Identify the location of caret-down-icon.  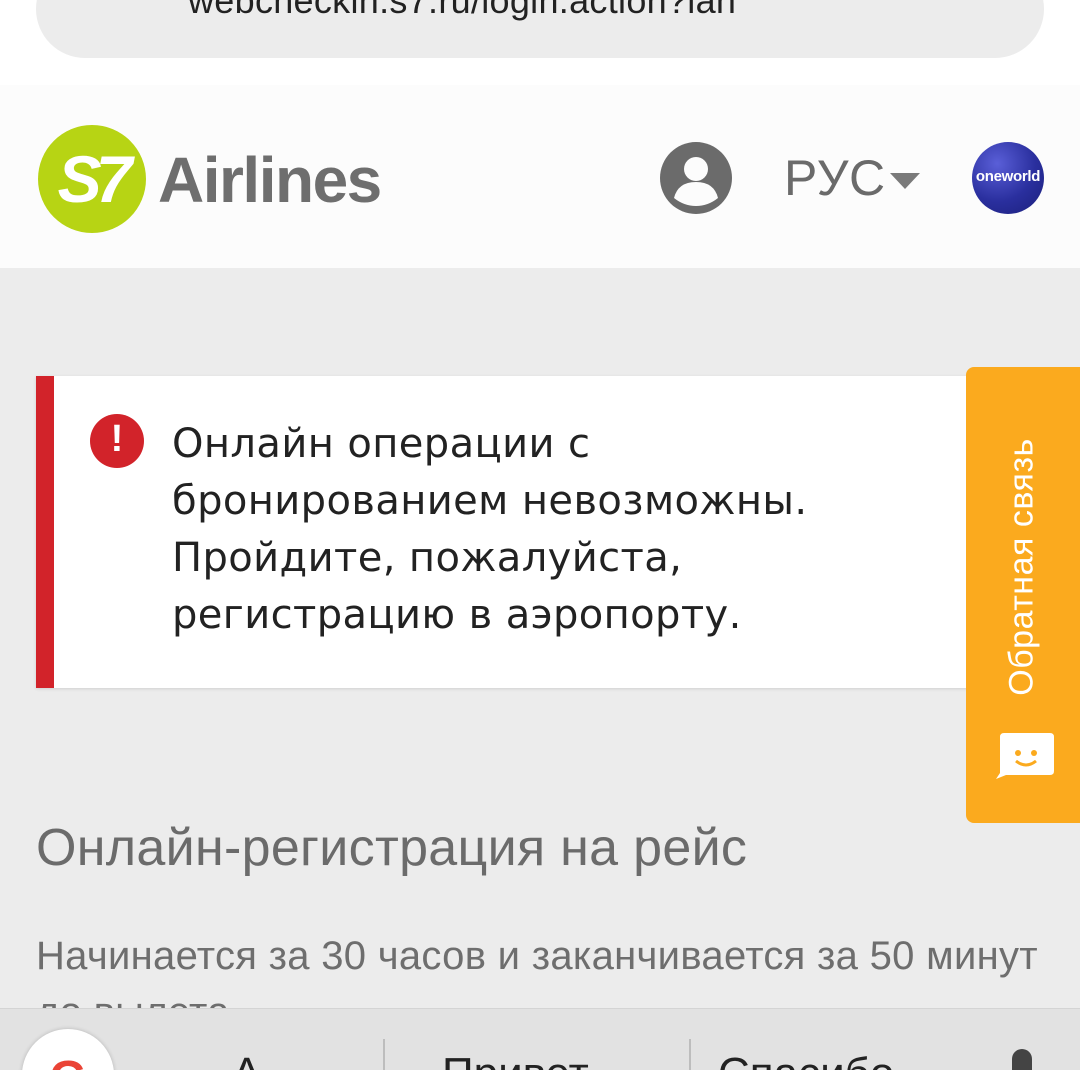
(905, 181).